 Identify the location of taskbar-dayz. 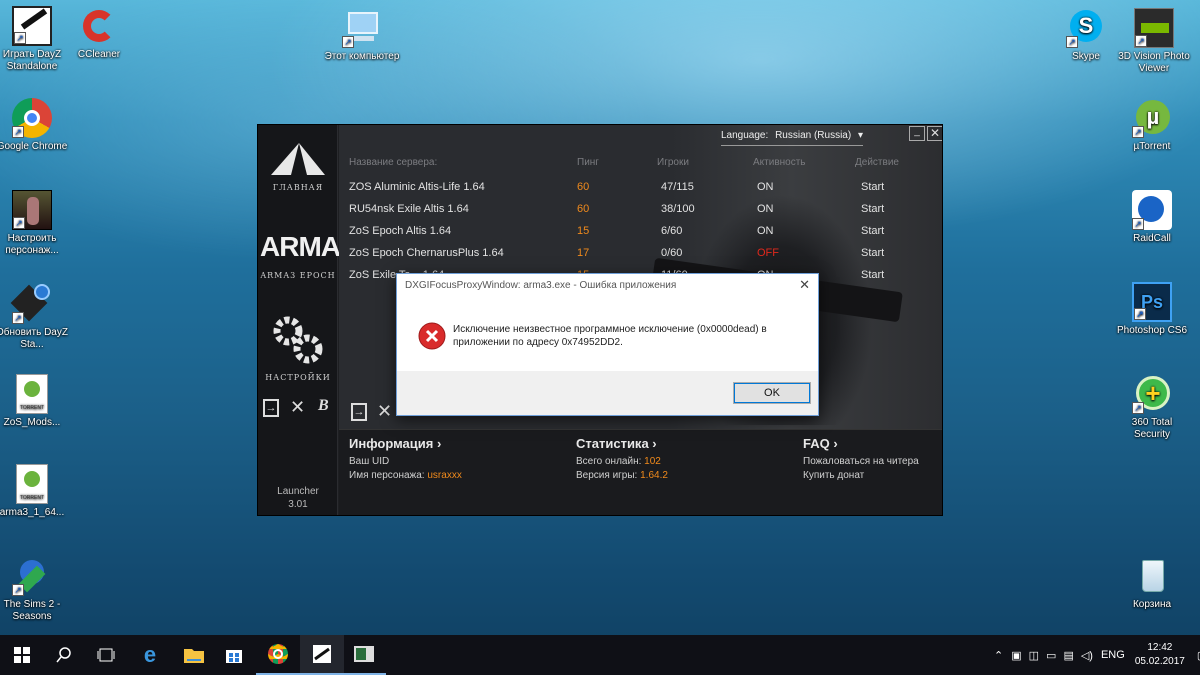
(322, 655).